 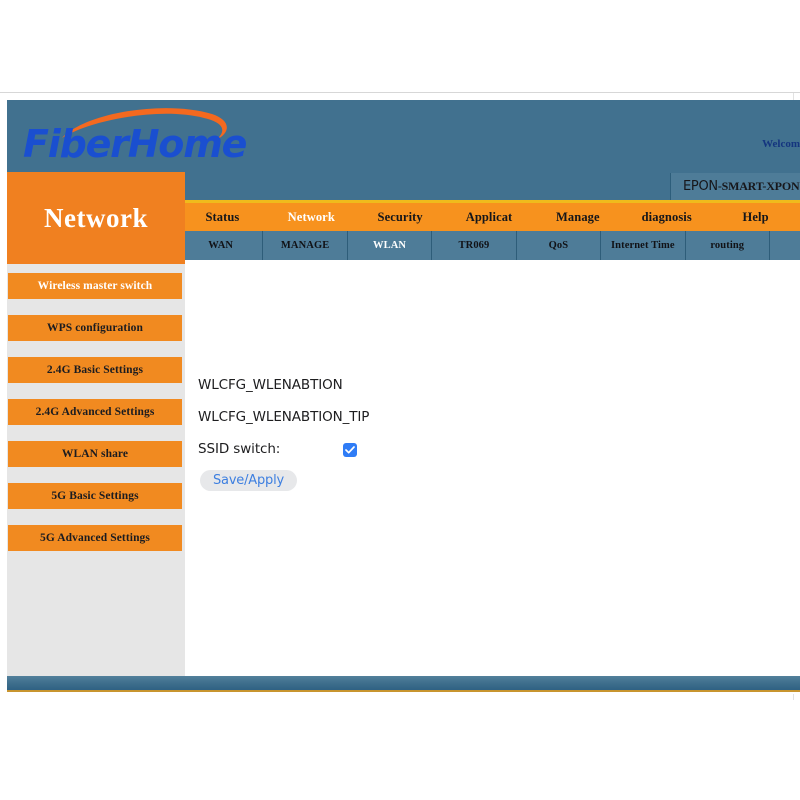 What do you see at coordinates (728, 245) in the screenshot?
I see `subnav-item-routing: routing` at bounding box center [728, 245].